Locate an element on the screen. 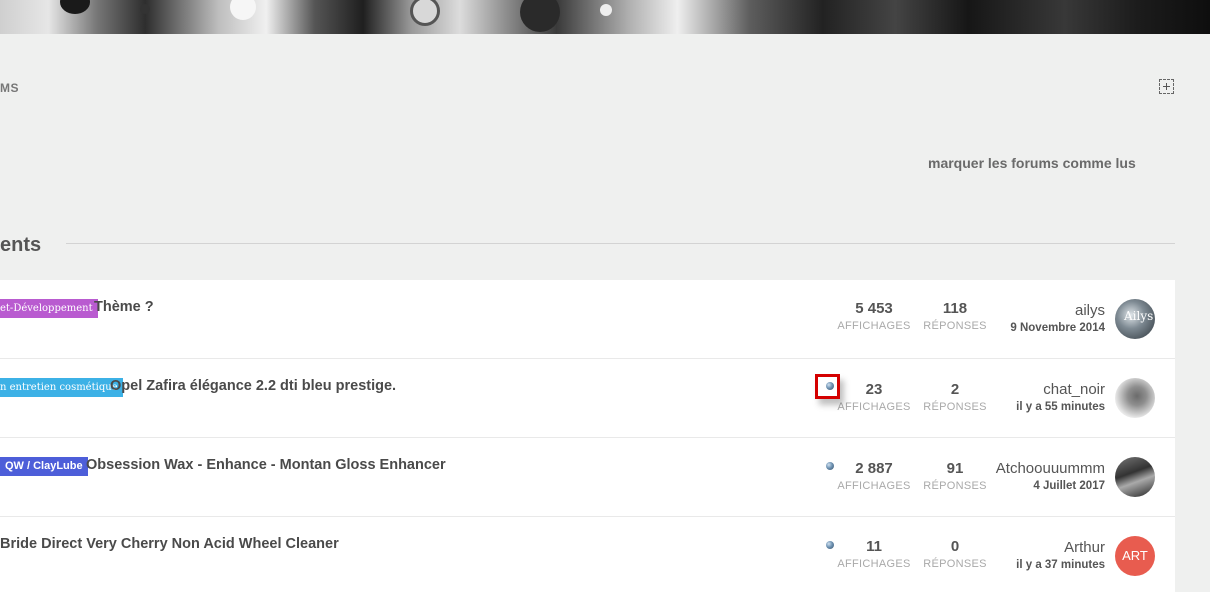 This screenshot has width=1210, height=592. replies-count: 91 is located at coordinates (955, 468).